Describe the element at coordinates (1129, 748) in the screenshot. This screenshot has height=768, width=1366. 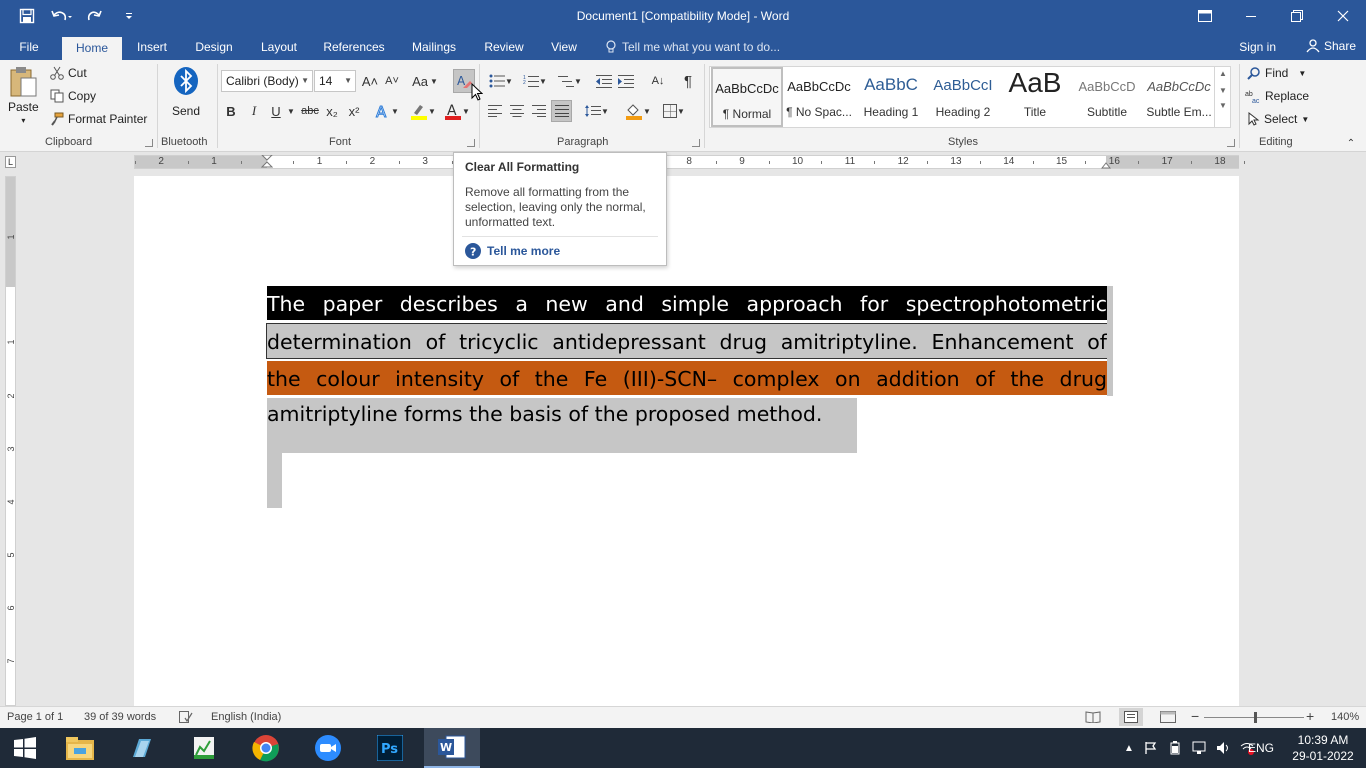
I see `show-hidden-icons-icon: ▲` at that location.